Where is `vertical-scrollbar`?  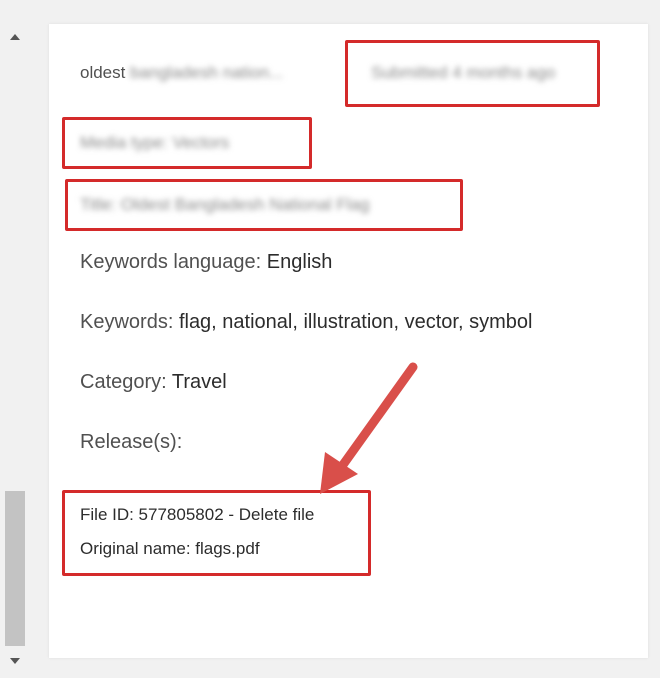 vertical-scrollbar is located at coordinates (15, 347).